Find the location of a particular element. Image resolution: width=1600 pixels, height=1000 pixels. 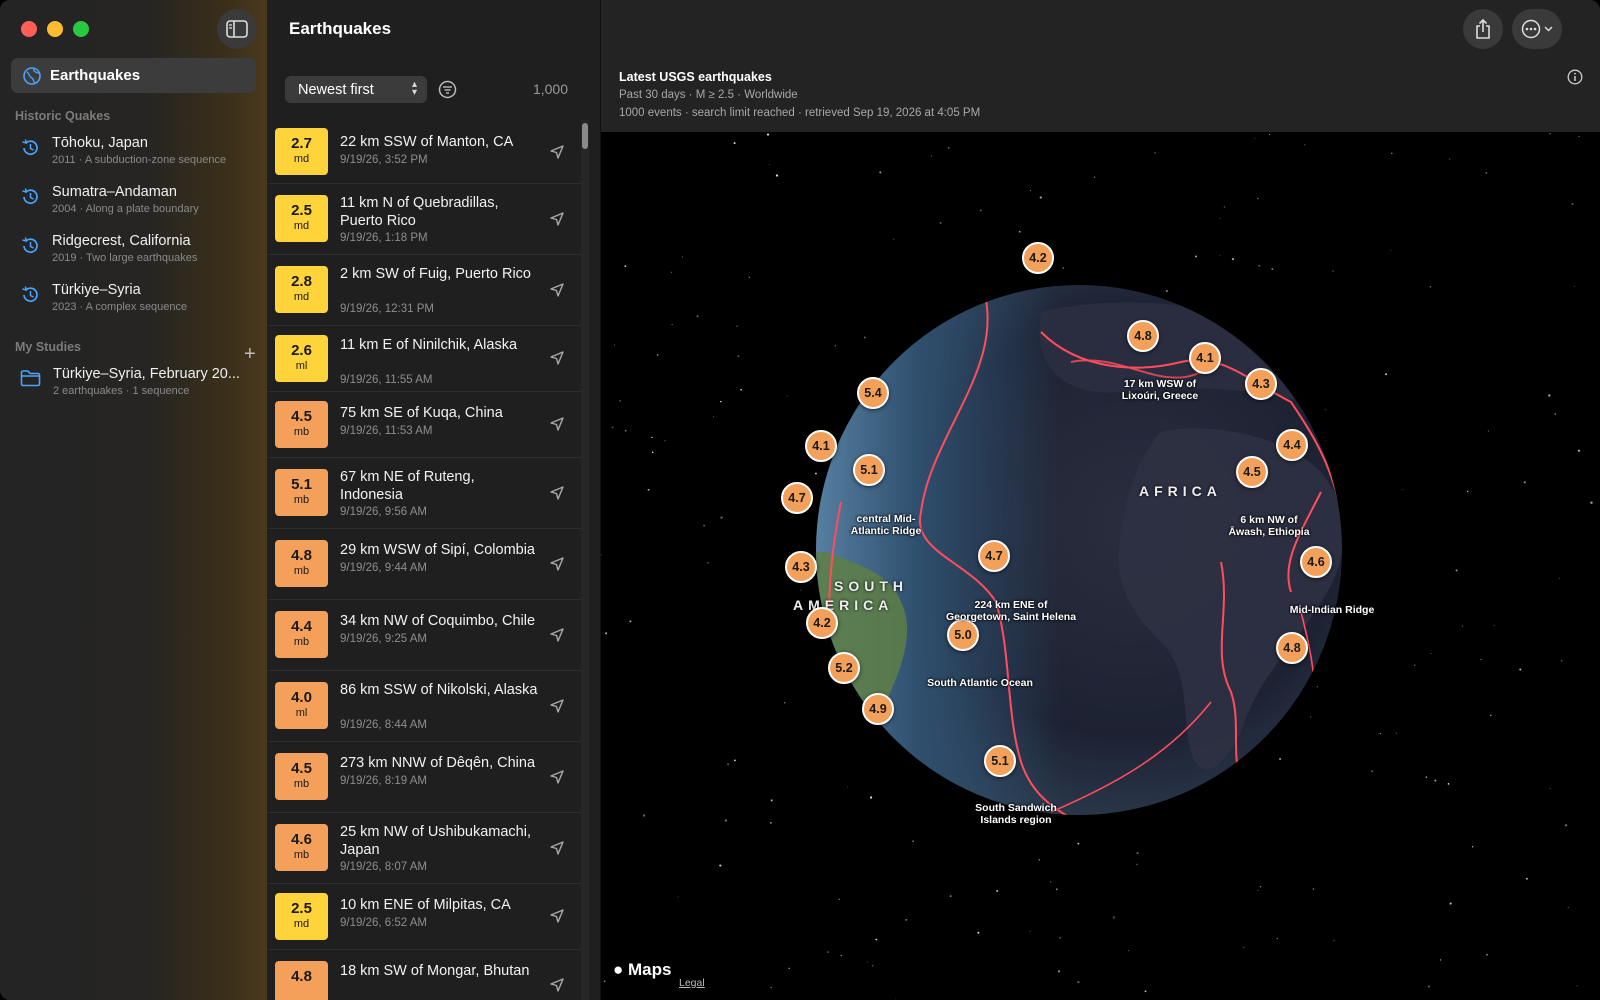

zoom-window-button is located at coordinates (81, 29).